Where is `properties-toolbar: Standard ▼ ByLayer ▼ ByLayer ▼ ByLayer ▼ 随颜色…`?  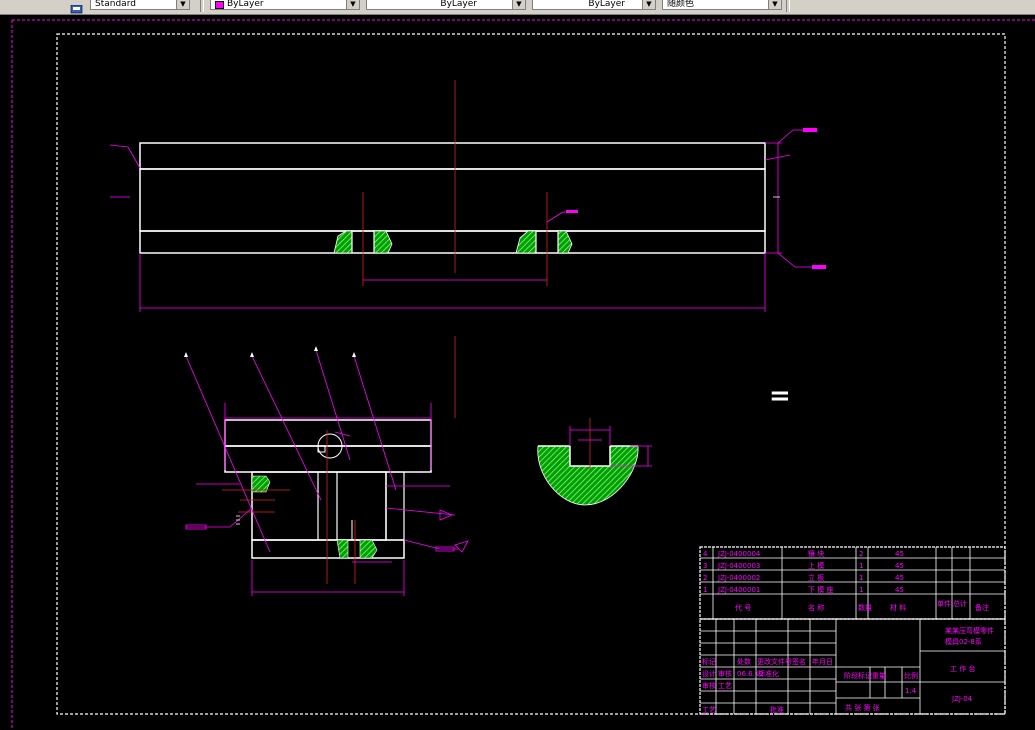
properties-toolbar: Standard ▼ ByLayer ▼ ByLayer ▼ ByLayer ▼ 随颜色… is located at coordinates (517, 7).